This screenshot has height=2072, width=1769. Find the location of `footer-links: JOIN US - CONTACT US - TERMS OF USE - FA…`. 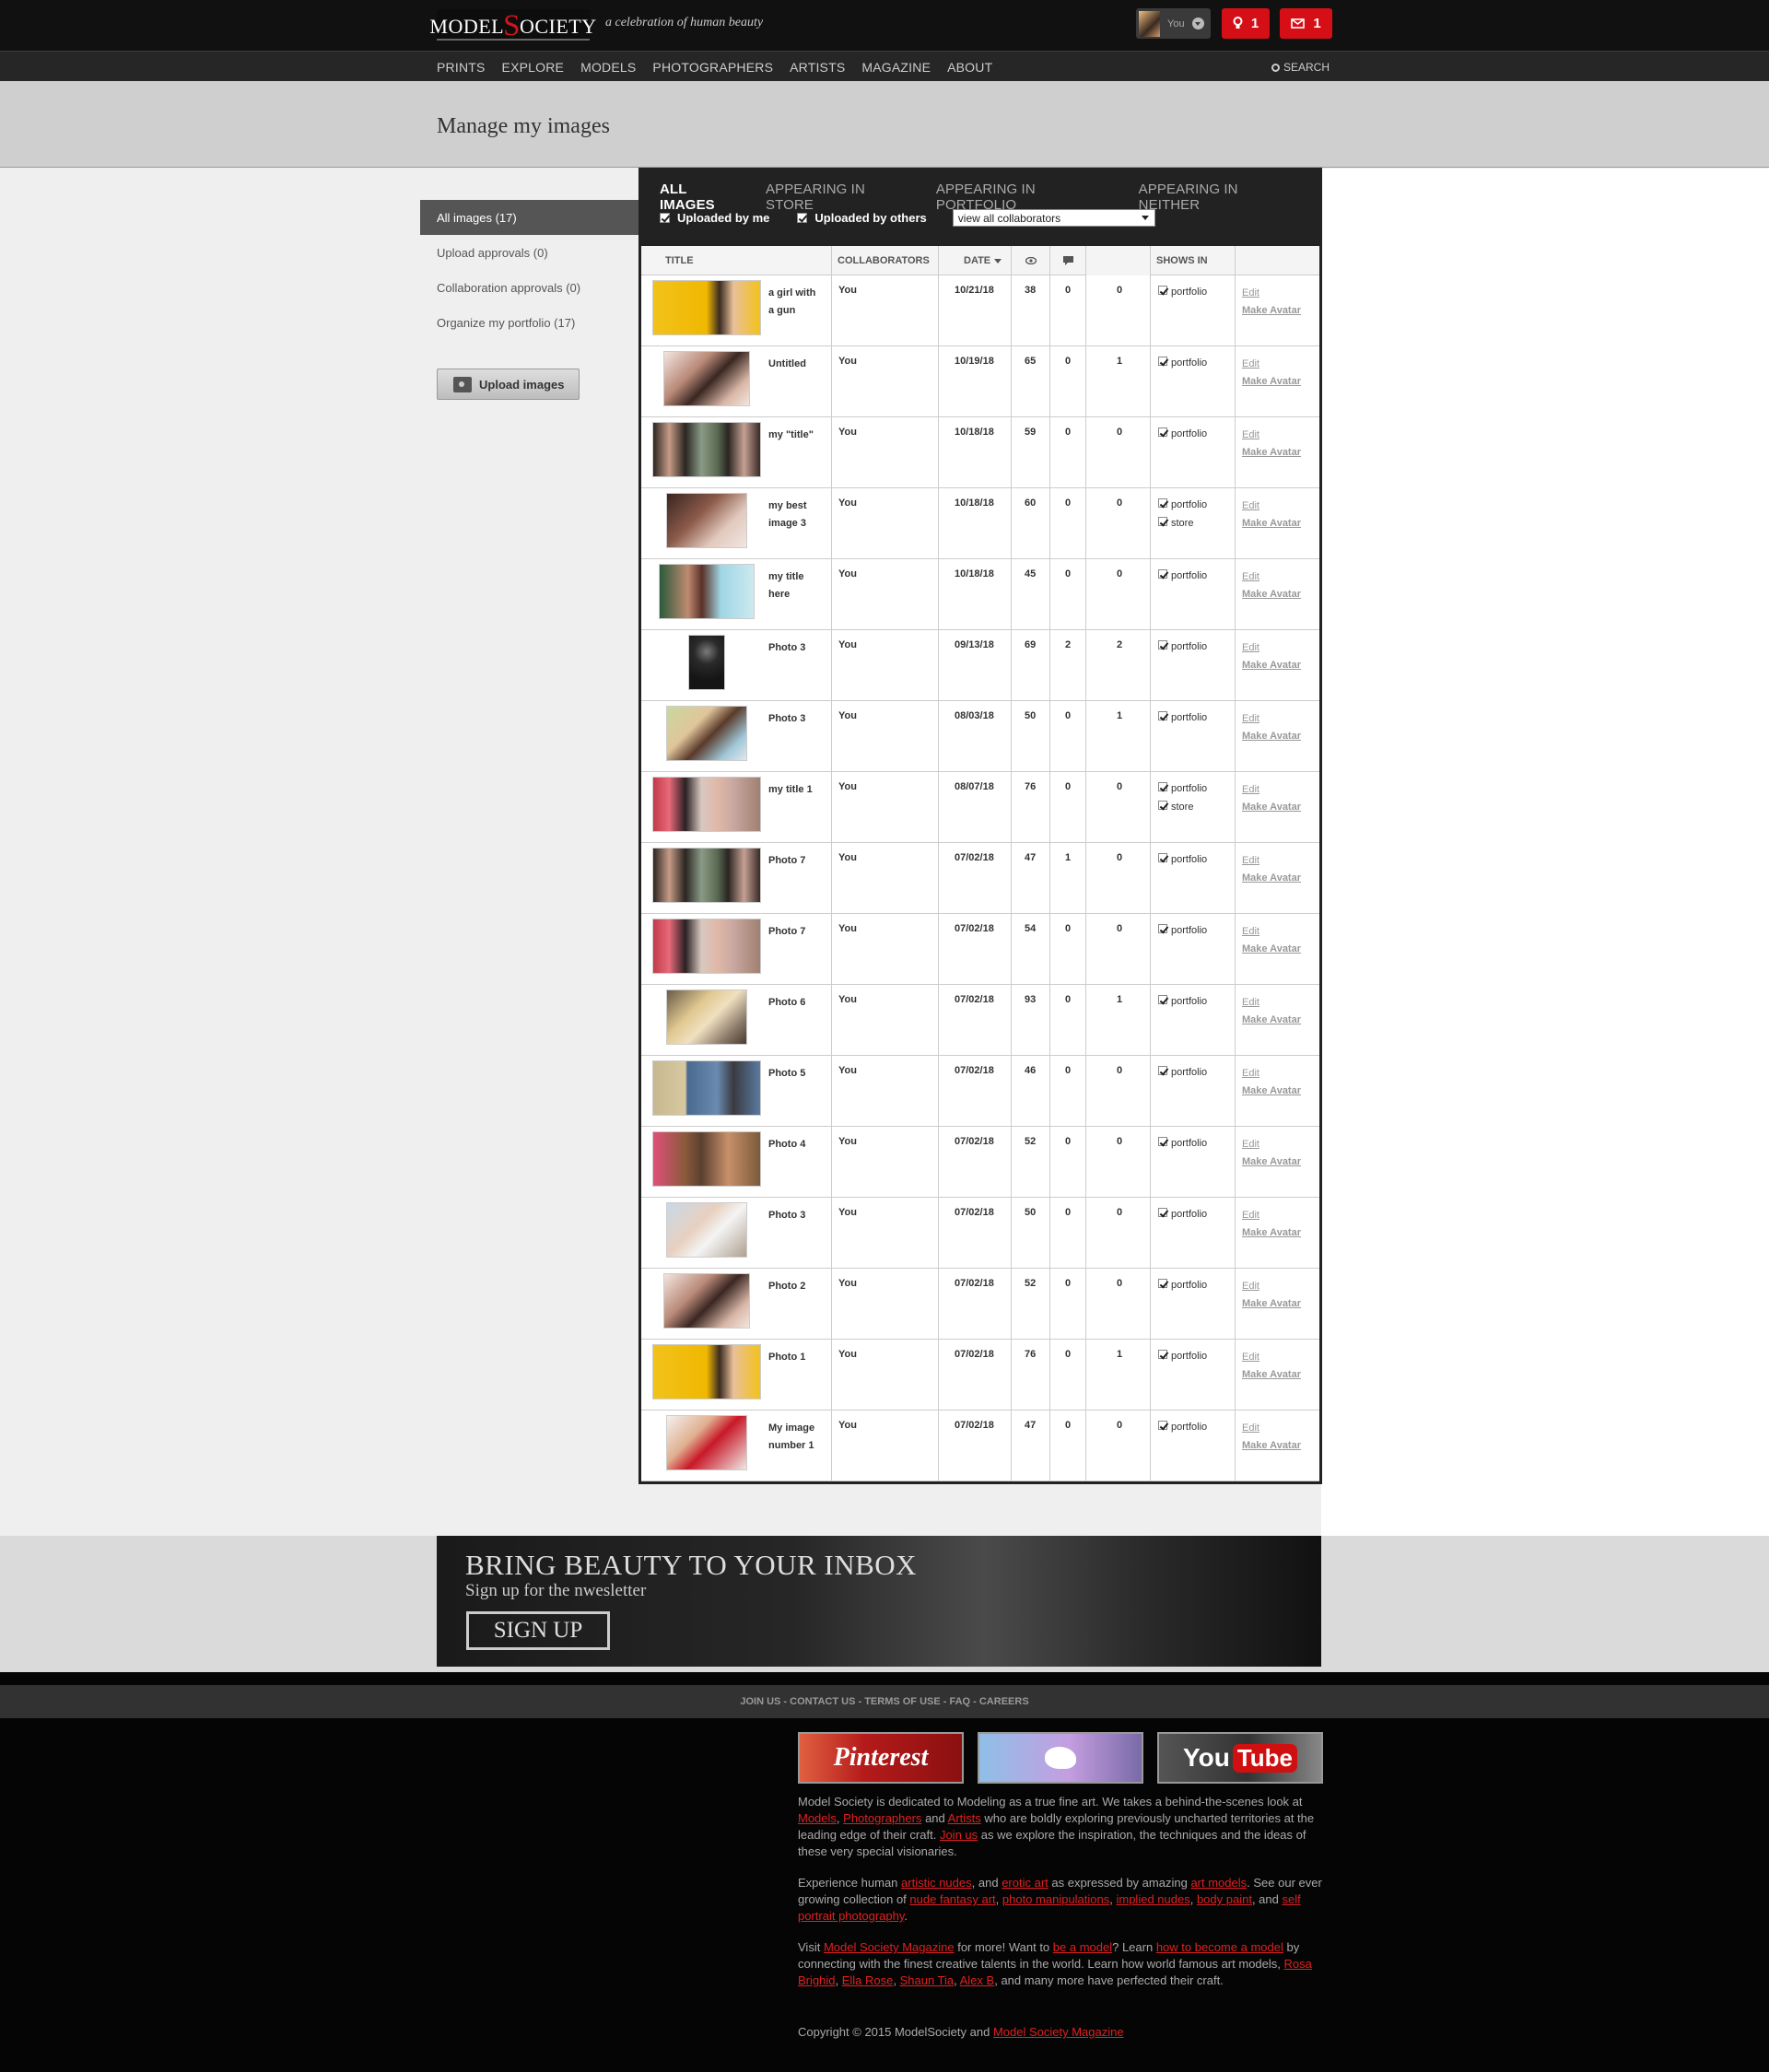

footer-links: JOIN US - CONTACT US - TERMS OF USE - FA… is located at coordinates (884, 1701).